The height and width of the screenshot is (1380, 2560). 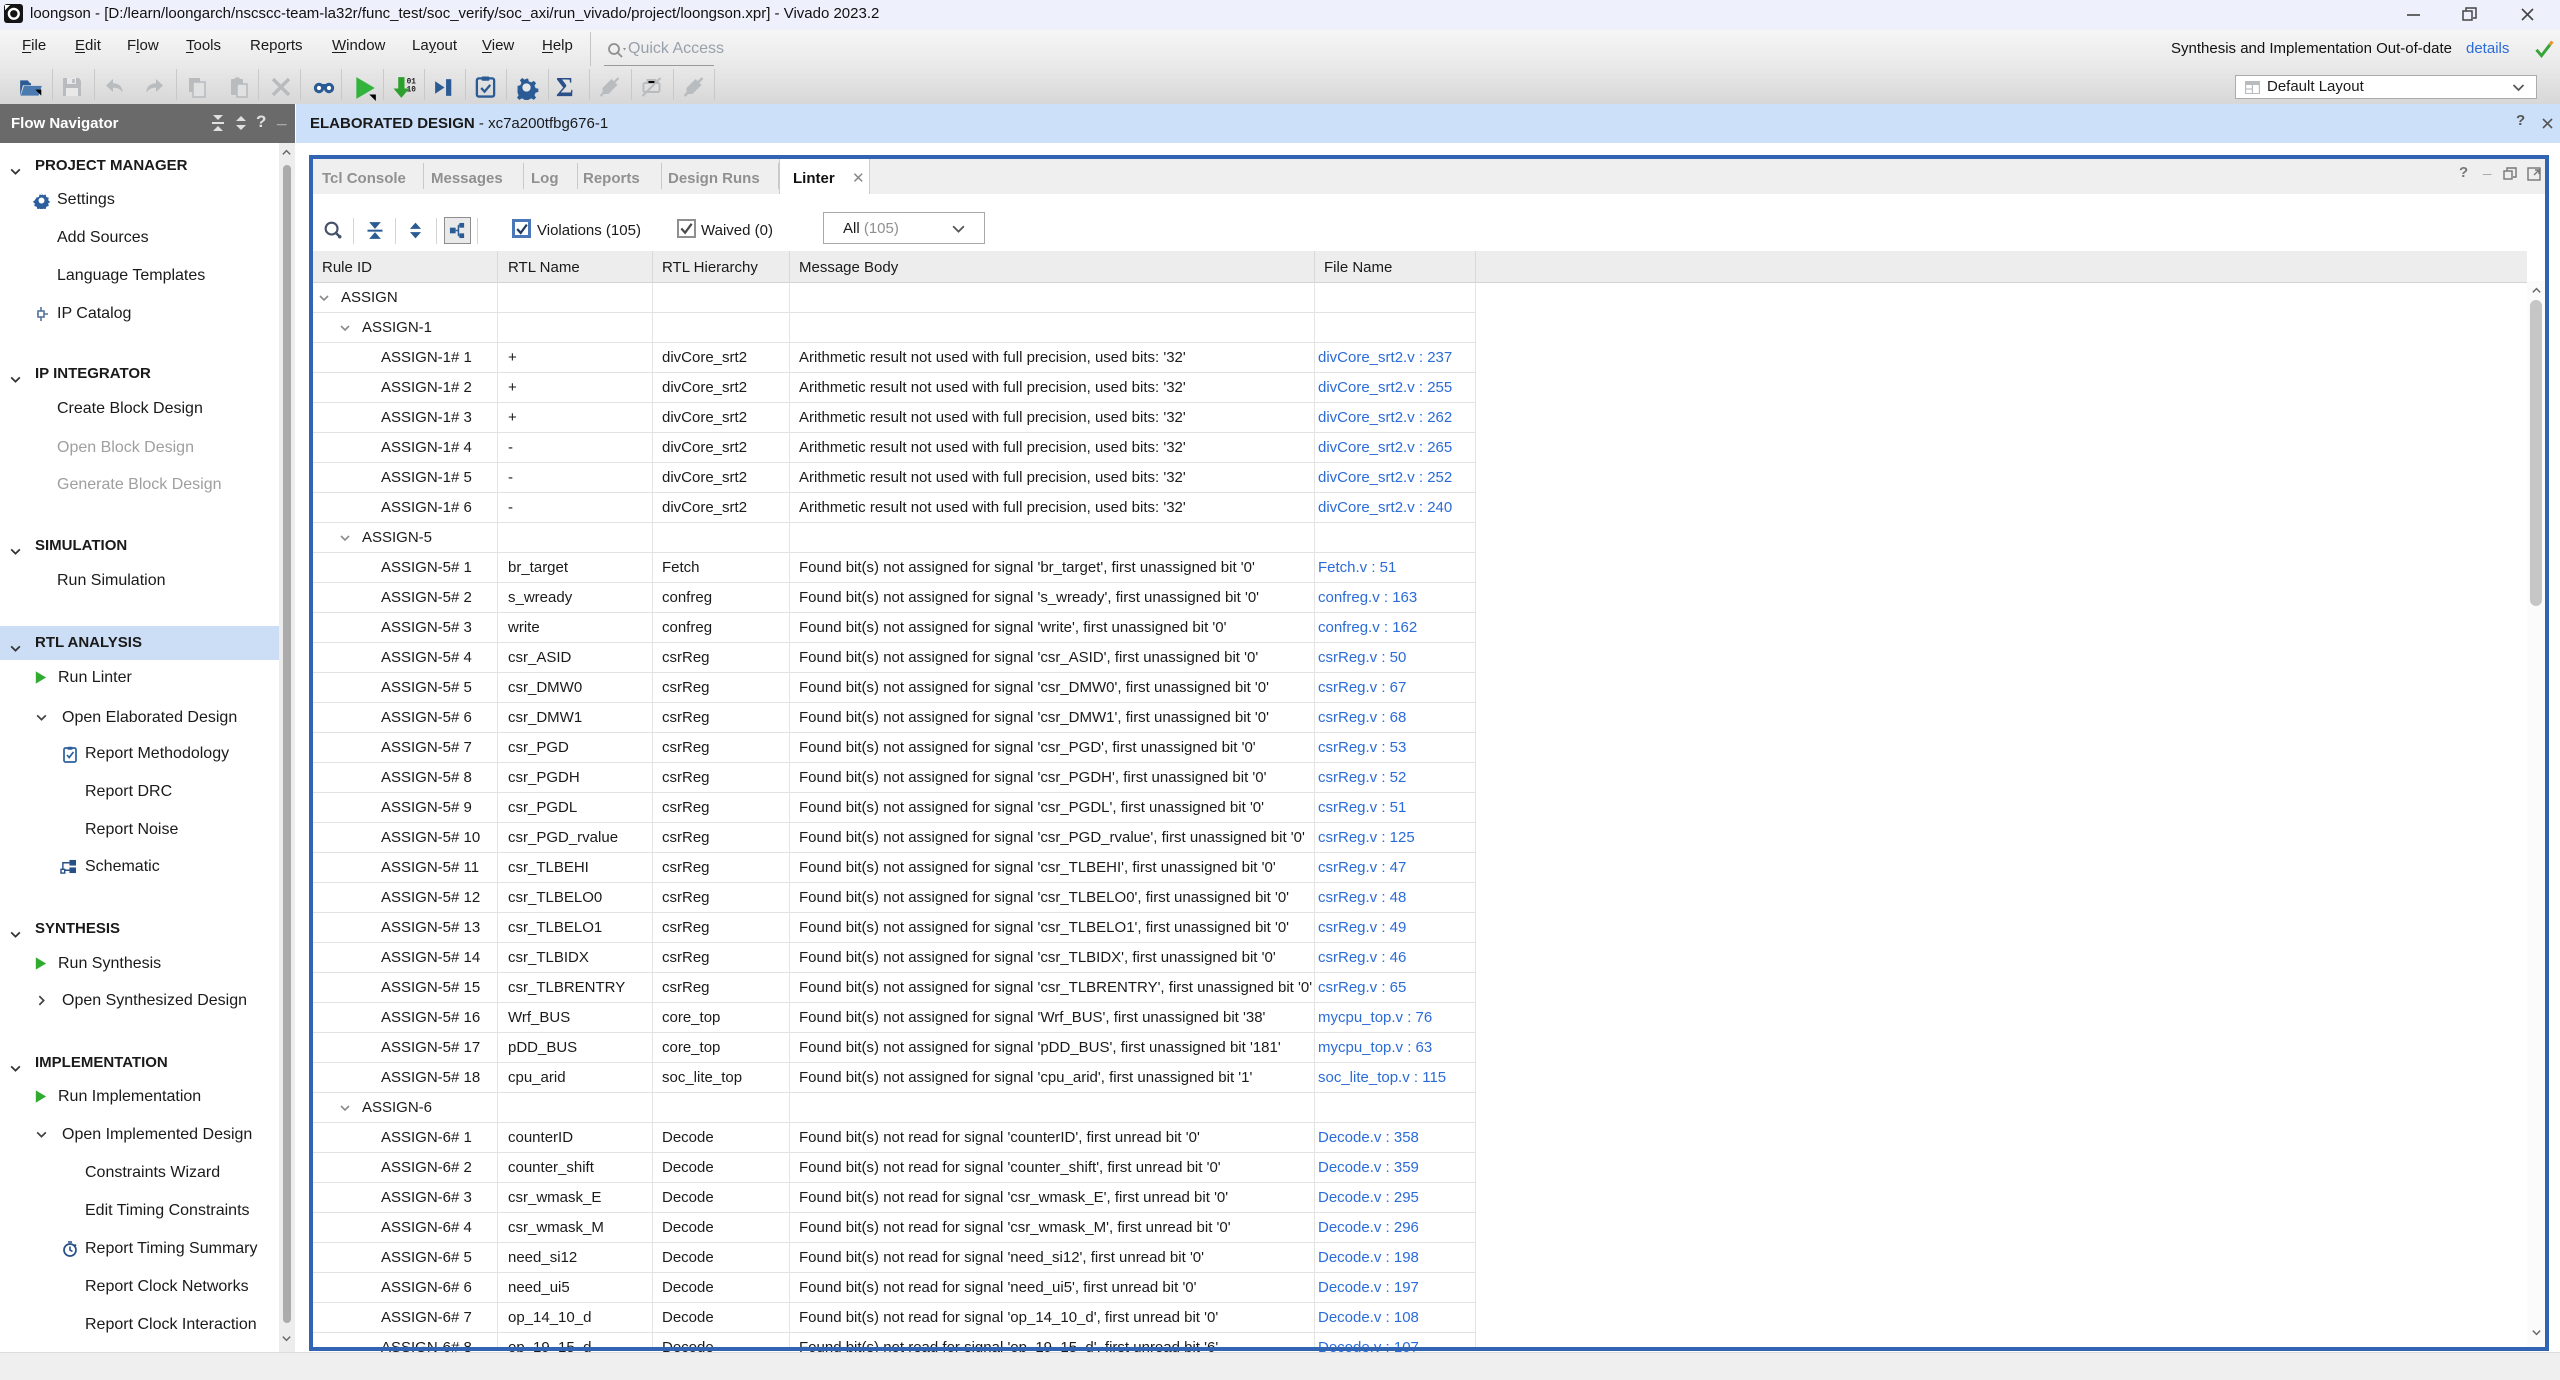 What do you see at coordinates (412, 90) in the screenshot?
I see `svg-text: 10` at bounding box center [412, 90].